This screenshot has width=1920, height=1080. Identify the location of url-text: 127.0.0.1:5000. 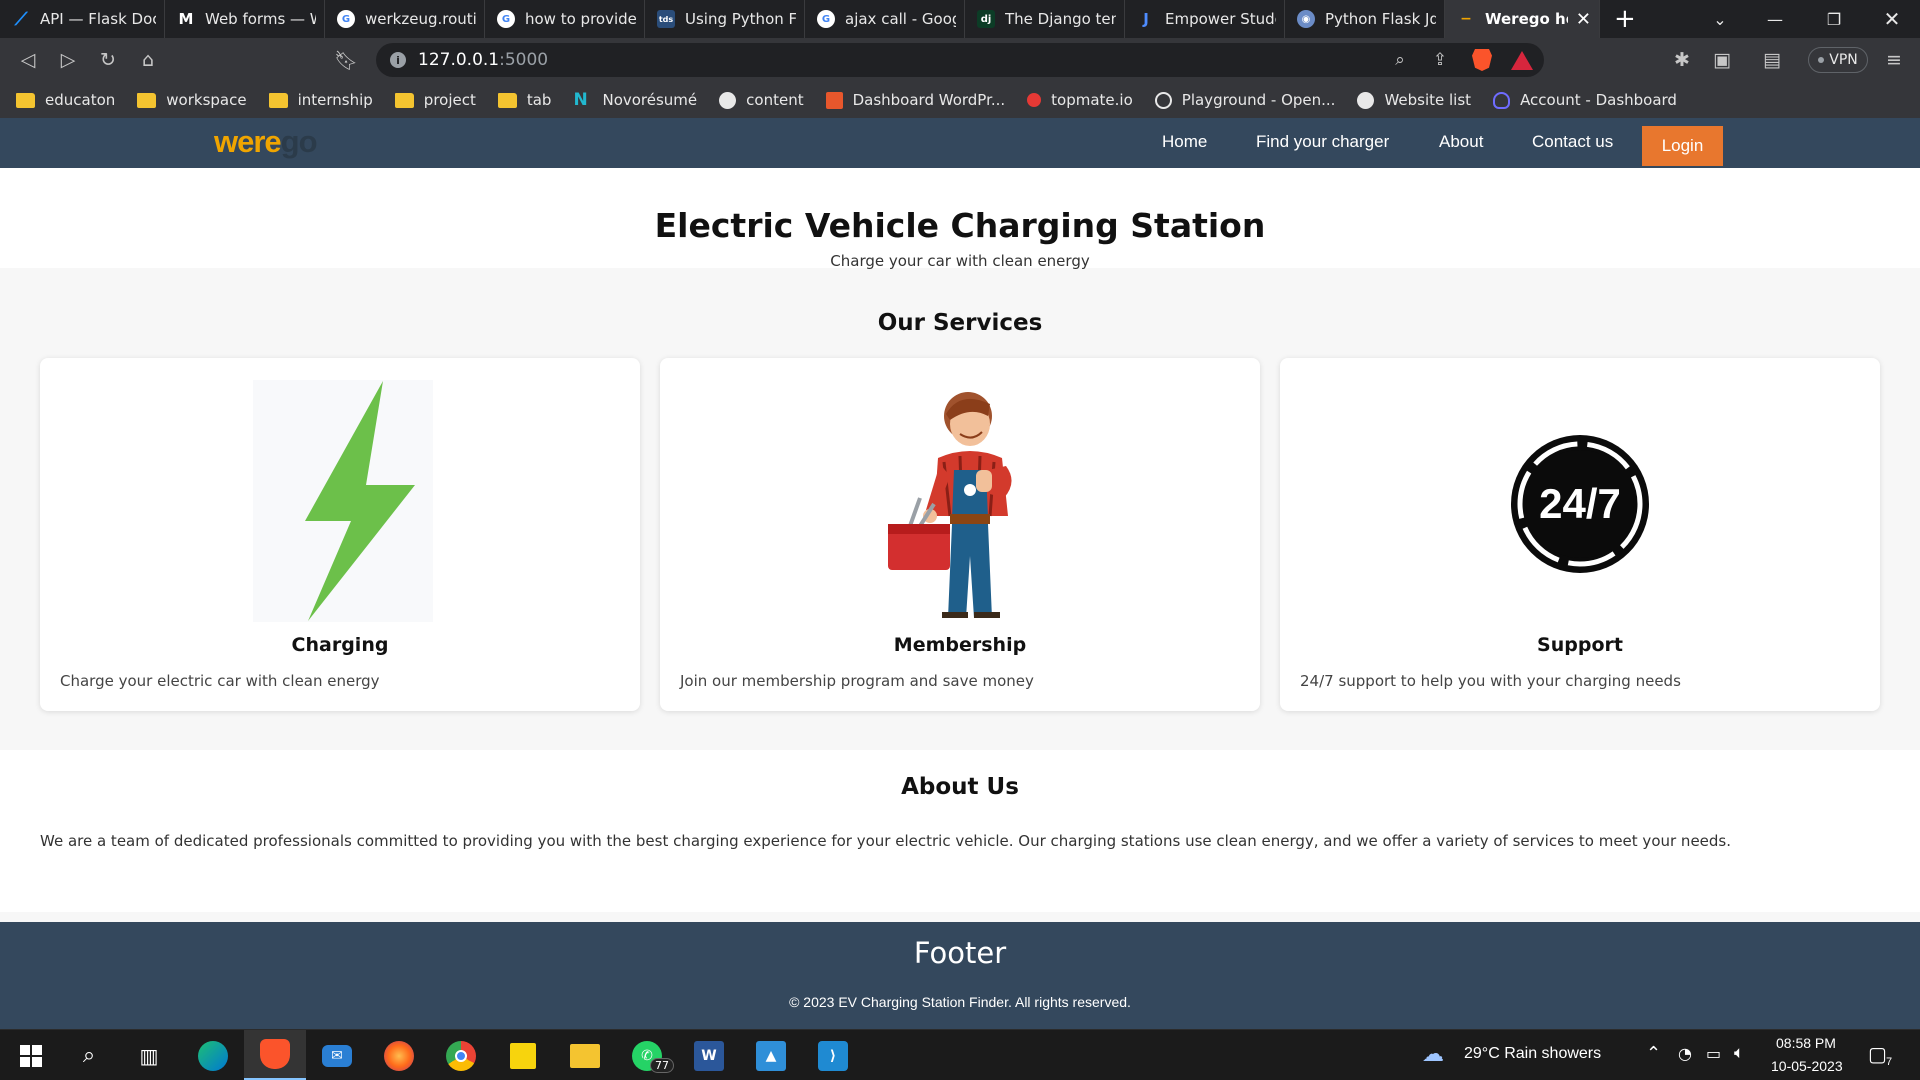
(483, 60).